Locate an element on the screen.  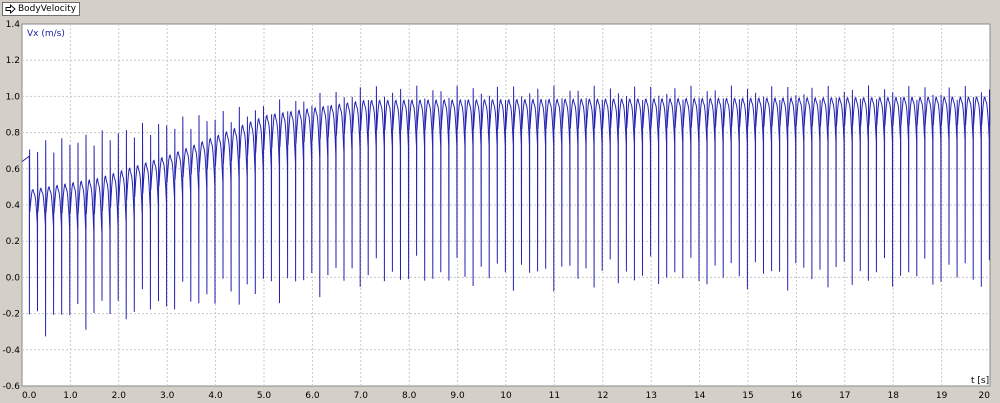
y-tick-label: -0.6 is located at coordinates (11, 387).